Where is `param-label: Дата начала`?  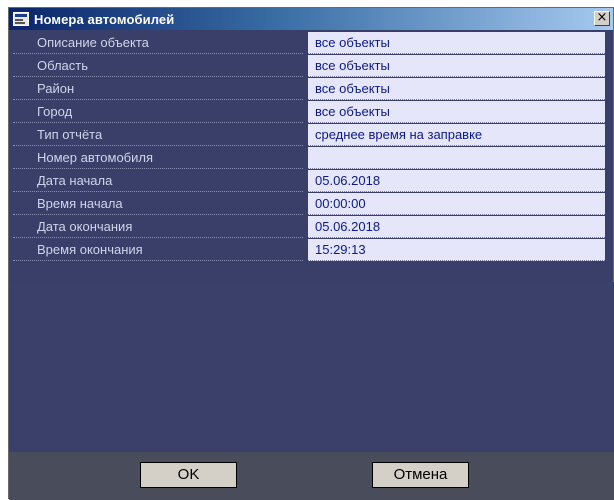 param-label: Дата начала is located at coordinates (158, 181).